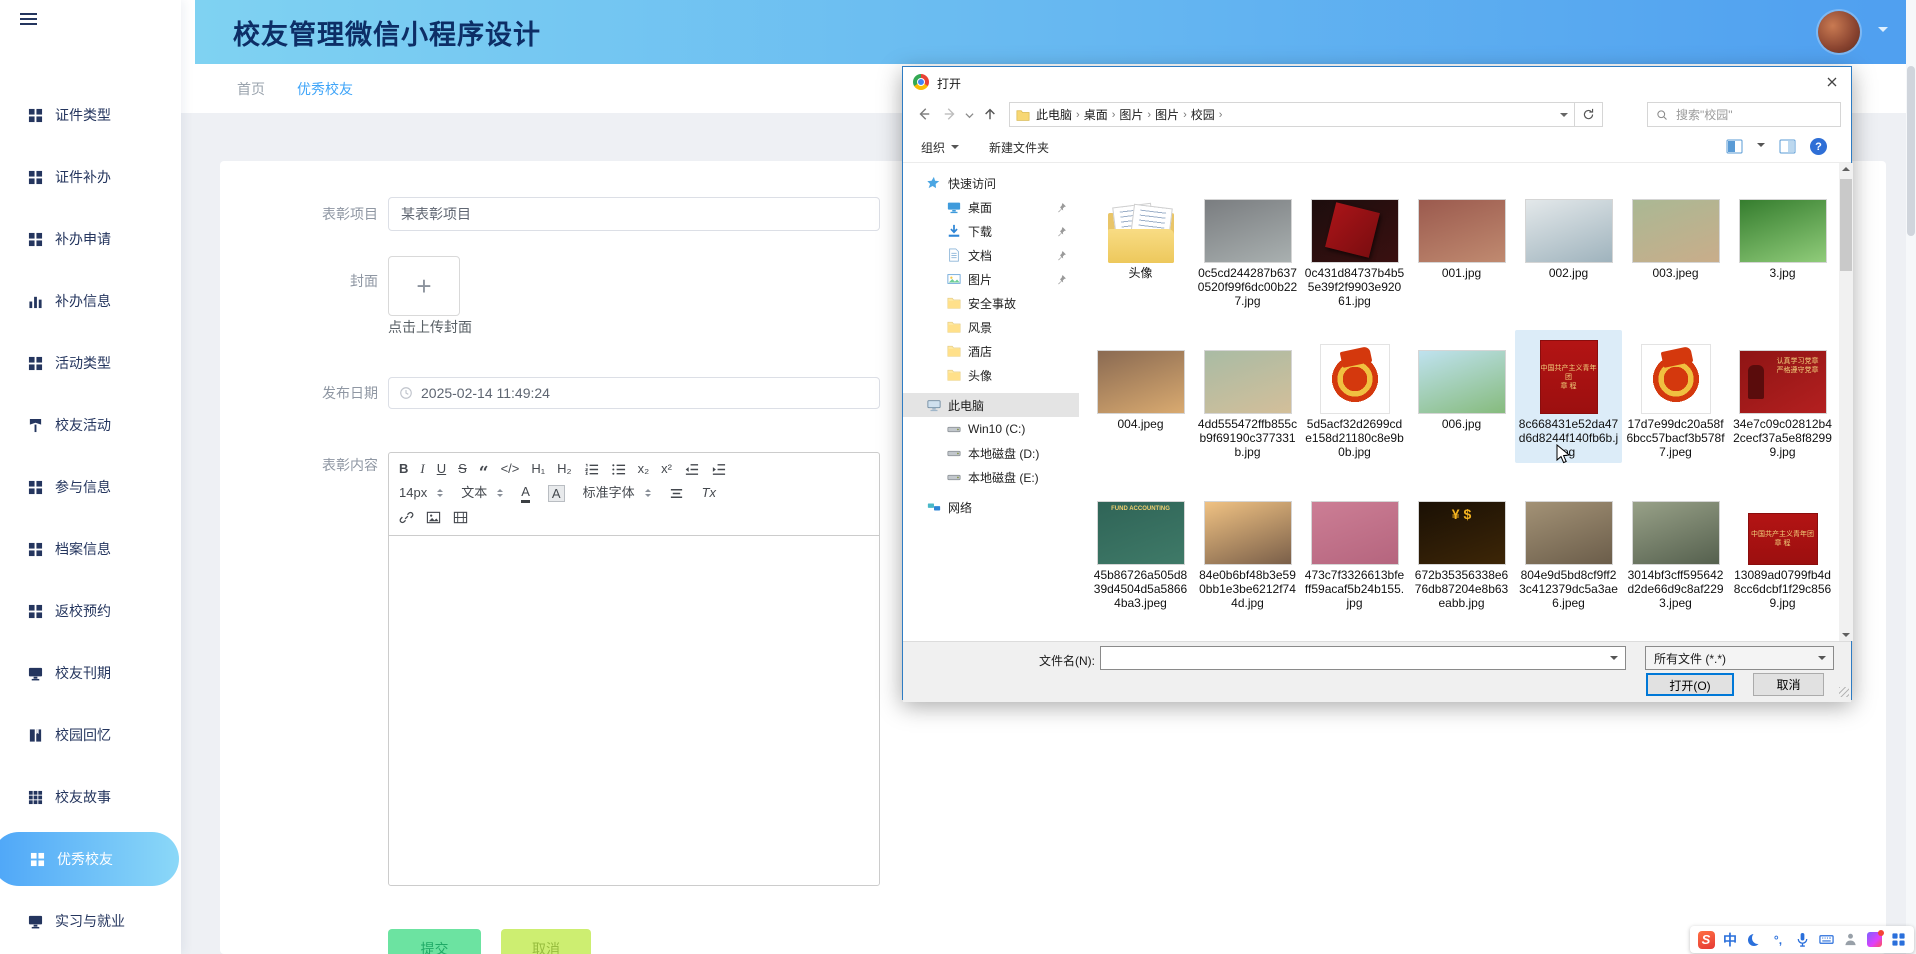 The width and height of the screenshot is (1916, 954). What do you see at coordinates (90, 797) in the screenshot?
I see `sidebar-item-校友故事: 校友故事` at bounding box center [90, 797].